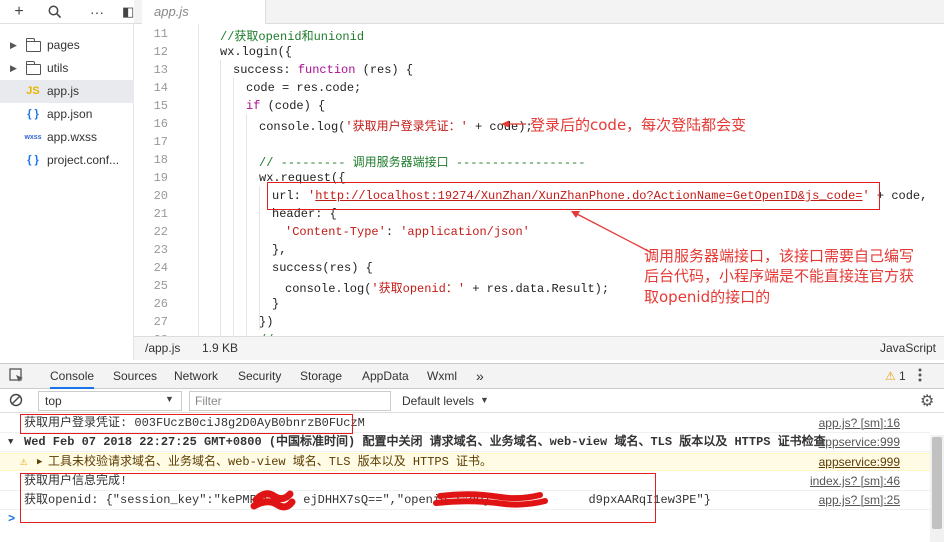 Image resolution: width=944 pixels, height=542 pixels. What do you see at coordinates (937, 483) in the screenshot?
I see `console-scrollbar-thumb` at bounding box center [937, 483].